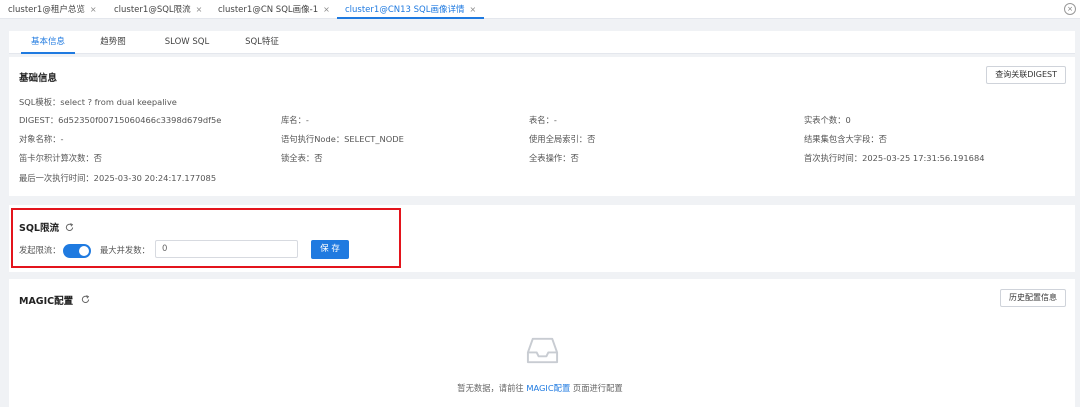  I want to click on top-tab-label: cluster1@CN SQL画像-1, so click(268, 10).